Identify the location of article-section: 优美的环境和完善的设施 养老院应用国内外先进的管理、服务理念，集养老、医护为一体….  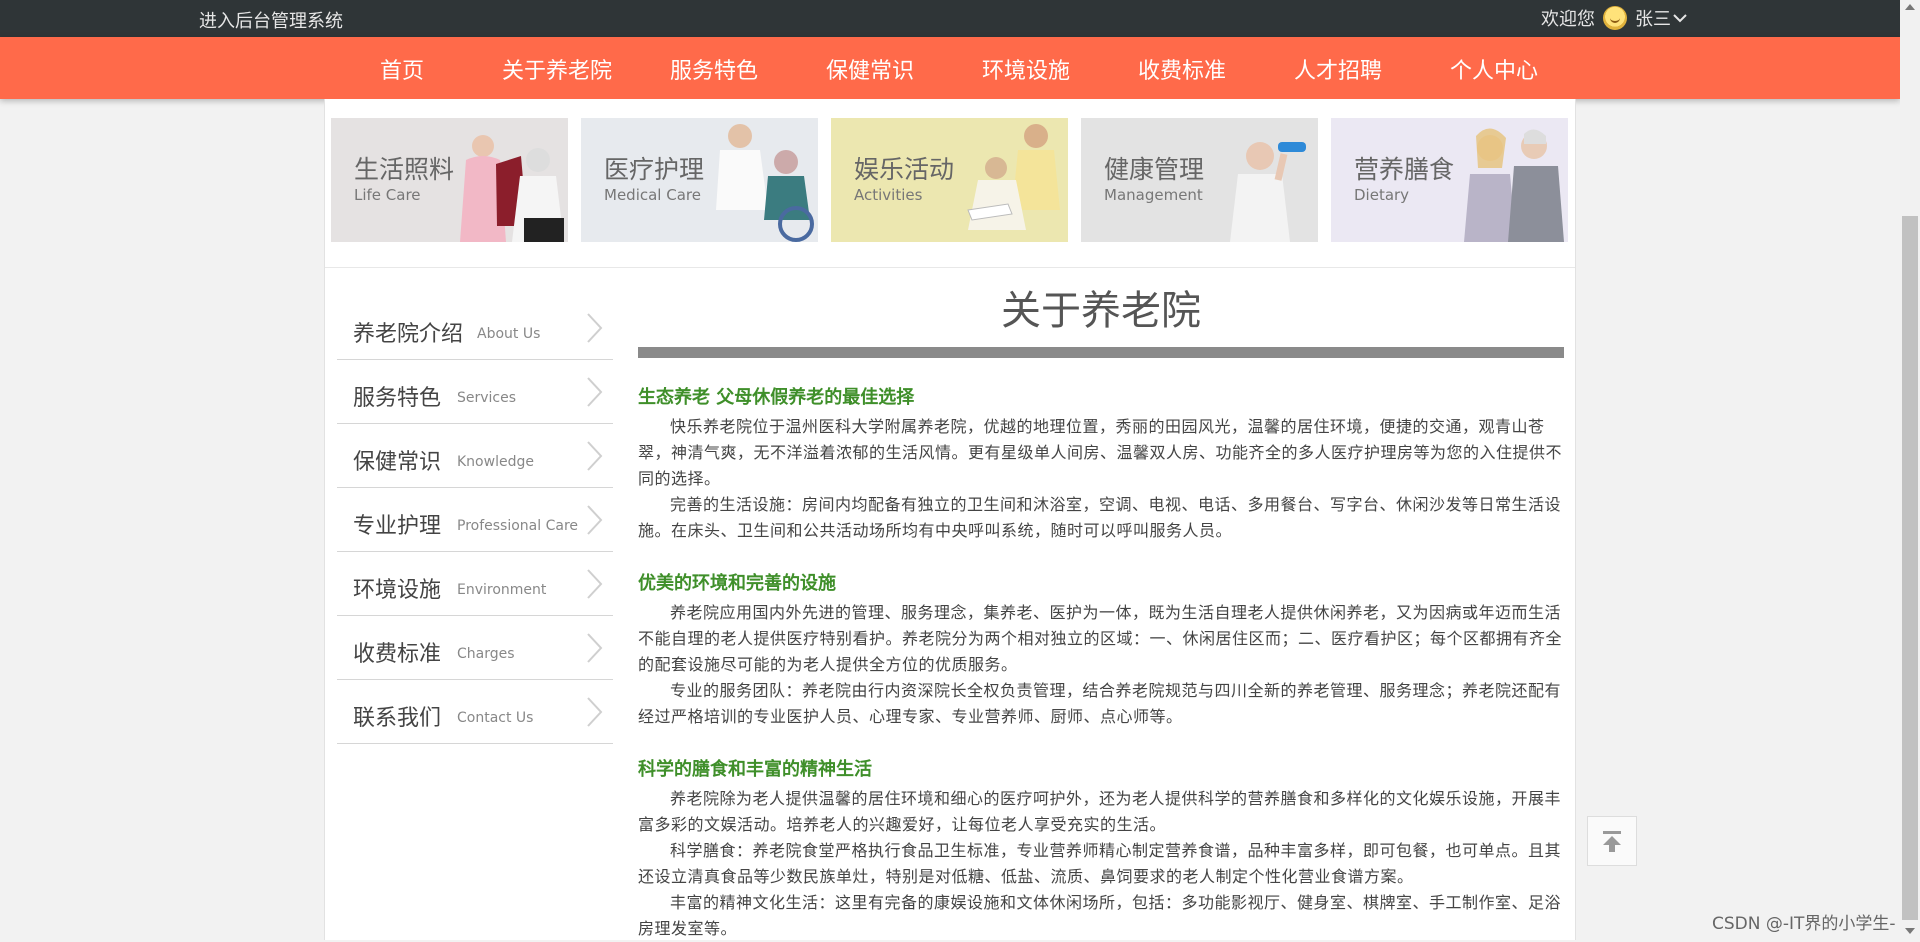
(1101, 651).